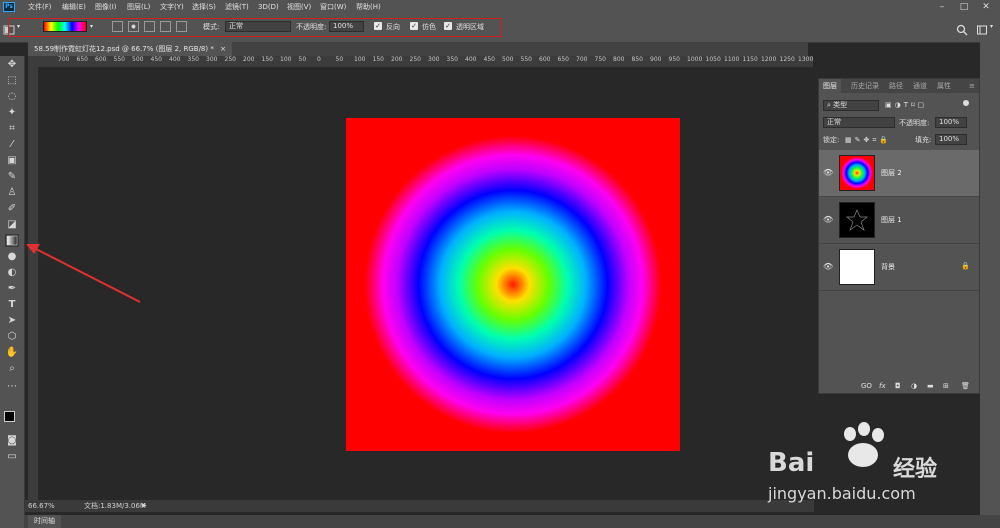 Image resolution: width=1000 pixels, height=528 pixels. I want to click on layer-row: 👁 图层 1, so click(899, 220).